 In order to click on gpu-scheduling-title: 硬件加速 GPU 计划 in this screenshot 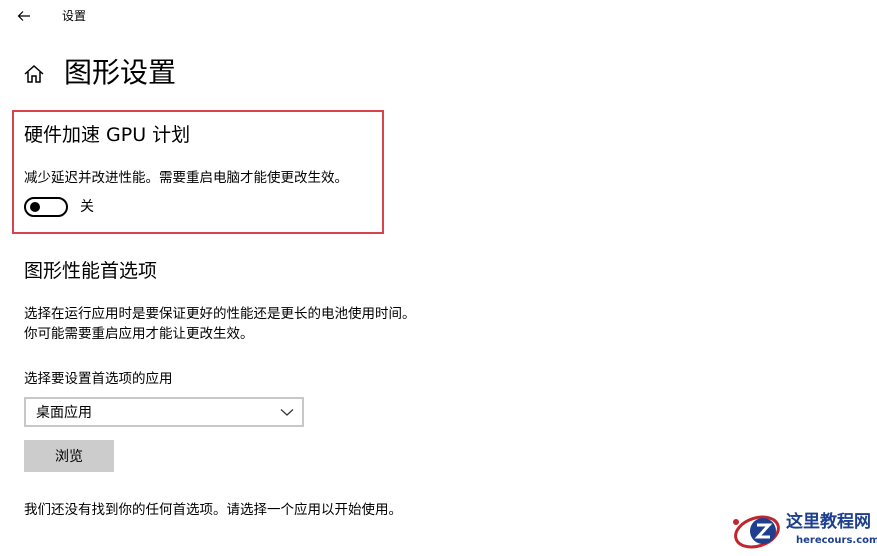, I will do `click(107, 135)`.